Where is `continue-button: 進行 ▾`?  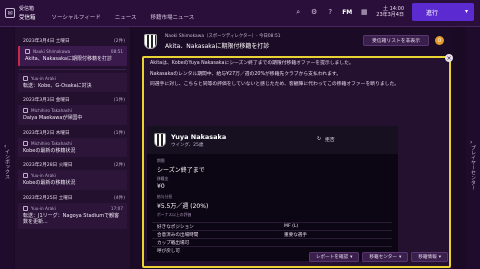 continue-button: 進行 ▾ is located at coordinates (443, 12).